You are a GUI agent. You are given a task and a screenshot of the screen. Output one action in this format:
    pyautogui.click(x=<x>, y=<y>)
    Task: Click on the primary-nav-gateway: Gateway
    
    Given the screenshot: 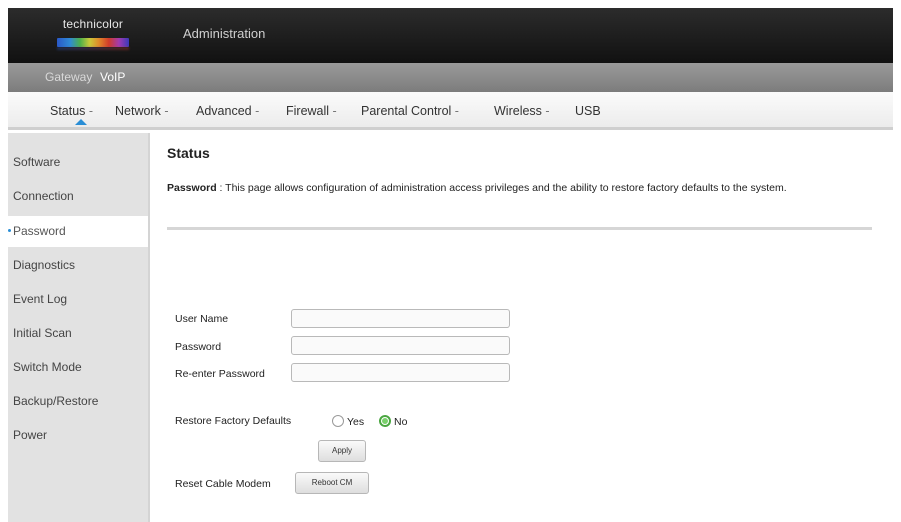 What is the action you would take?
    pyautogui.click(x=68, y=77)
    